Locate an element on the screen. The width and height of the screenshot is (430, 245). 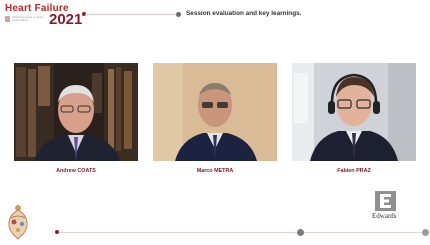
video-tile-marco-metra is located at coordinates (215, 112).